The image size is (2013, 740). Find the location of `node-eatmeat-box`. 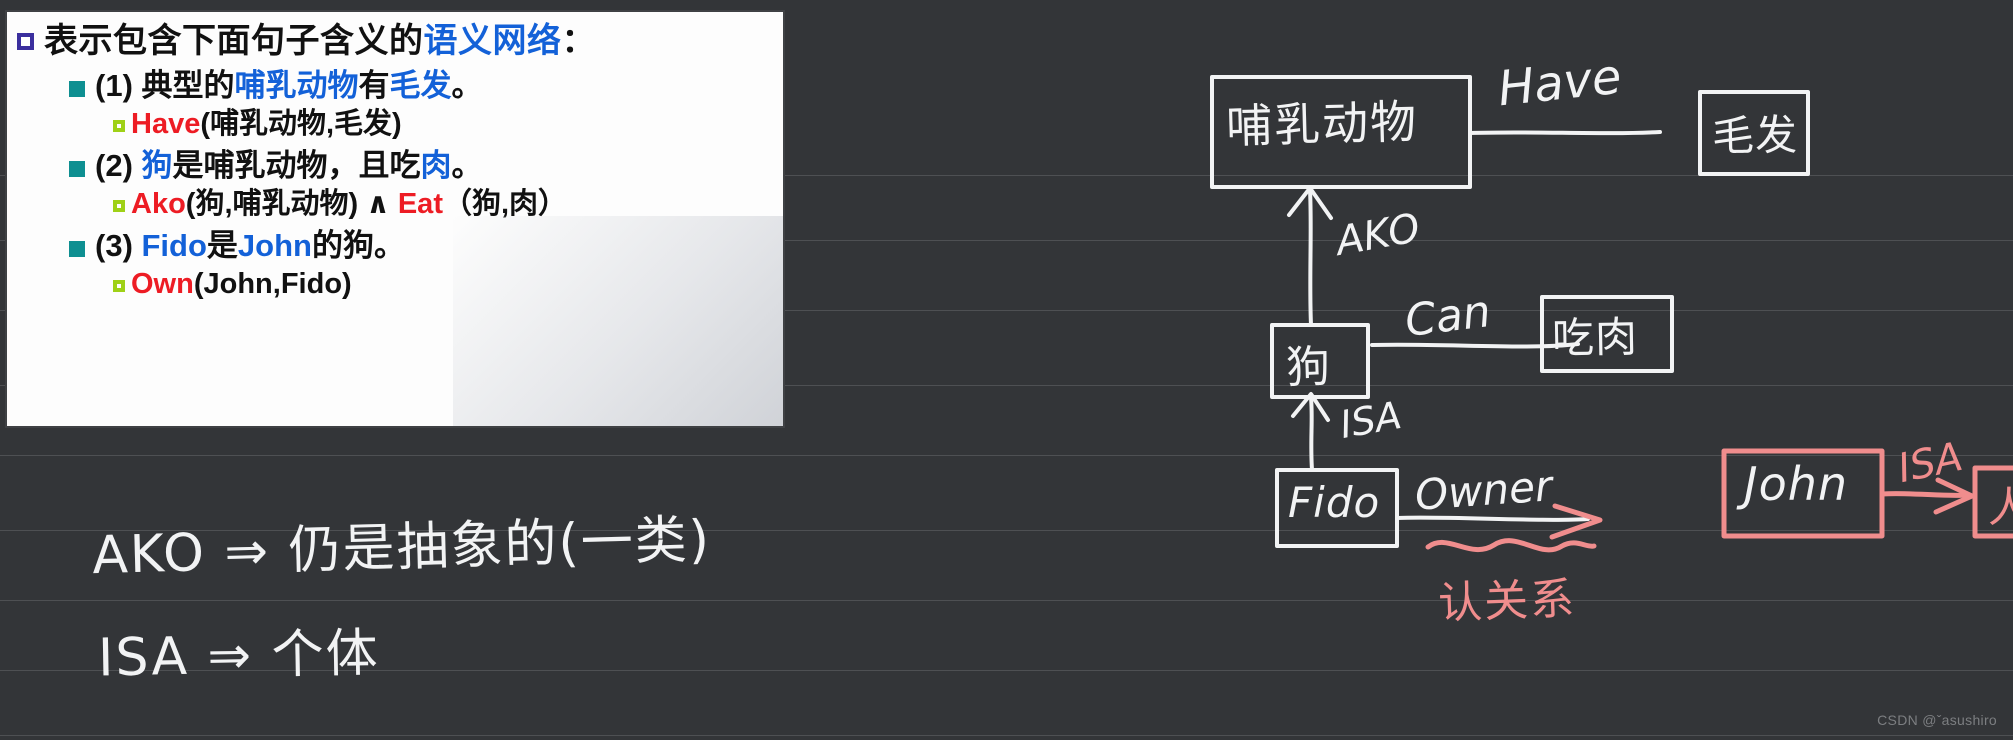

node-eatmeat-box is located at coordinates (1607, 334).